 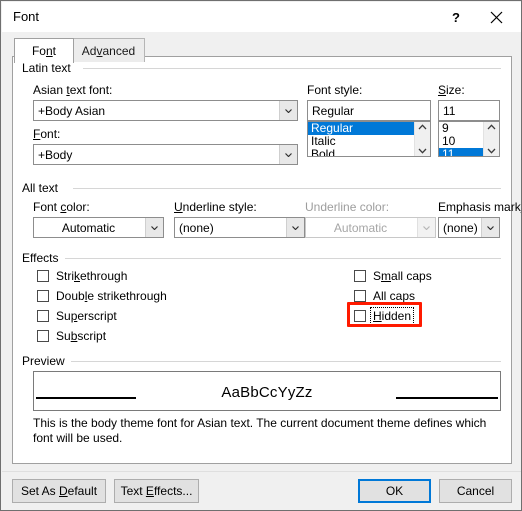 I want to click on ok-label: OK, so click(x=394, y=491).